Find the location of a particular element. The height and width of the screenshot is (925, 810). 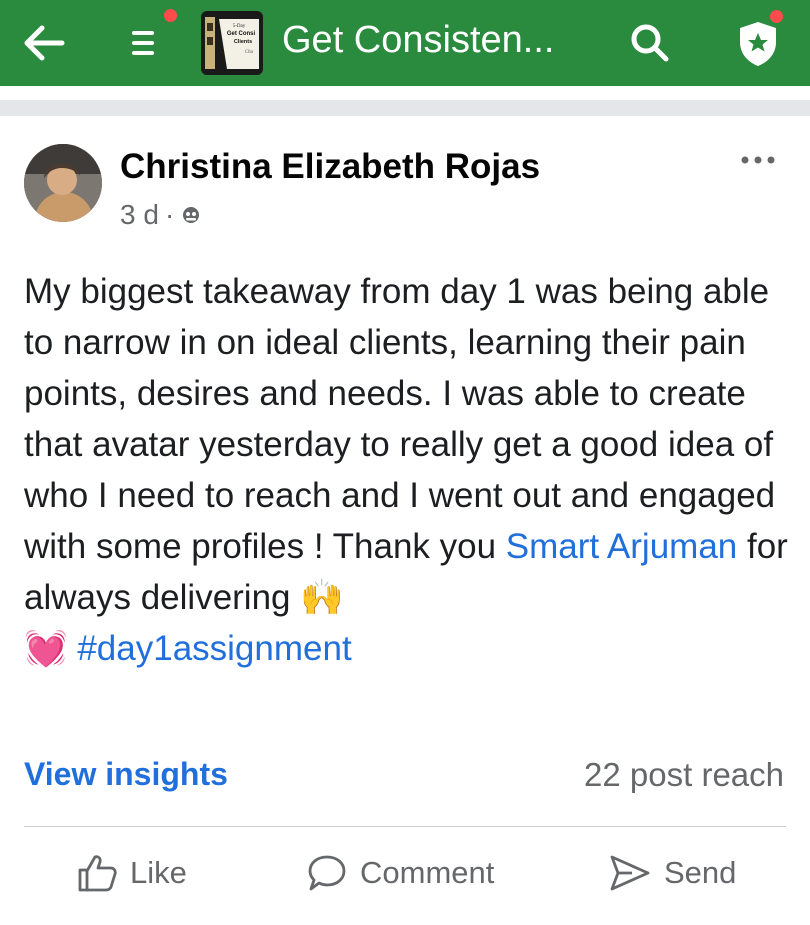

comment-label: Comment is located at coordinates (427, 872).